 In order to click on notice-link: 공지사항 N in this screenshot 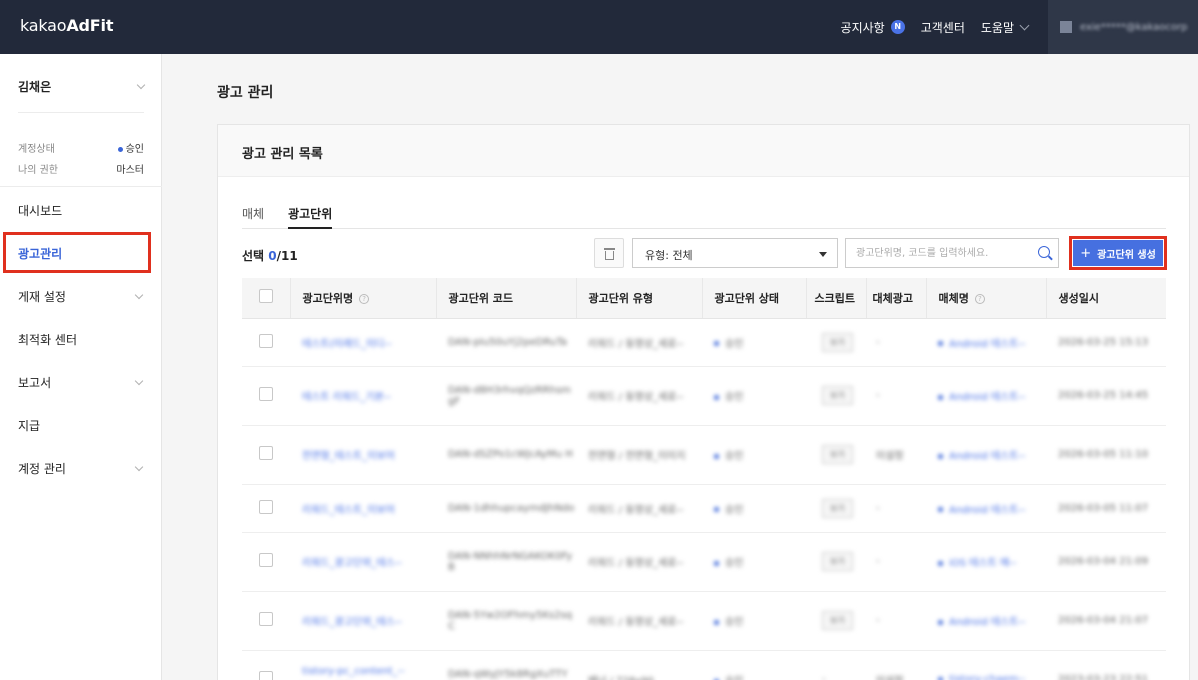, I will do `click(873, 27)`.